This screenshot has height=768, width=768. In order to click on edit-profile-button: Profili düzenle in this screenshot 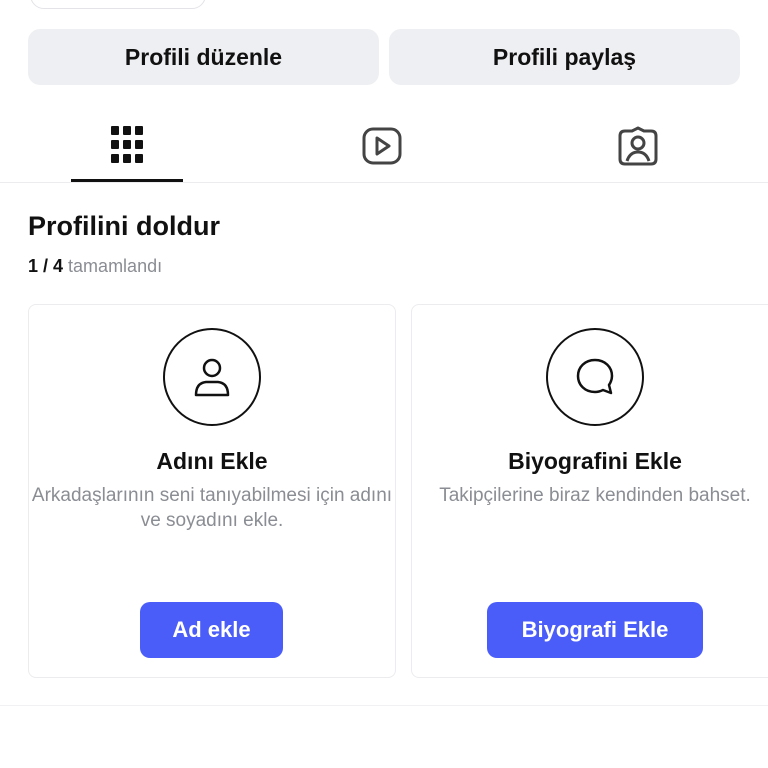, I will do `click(203, 57)`.